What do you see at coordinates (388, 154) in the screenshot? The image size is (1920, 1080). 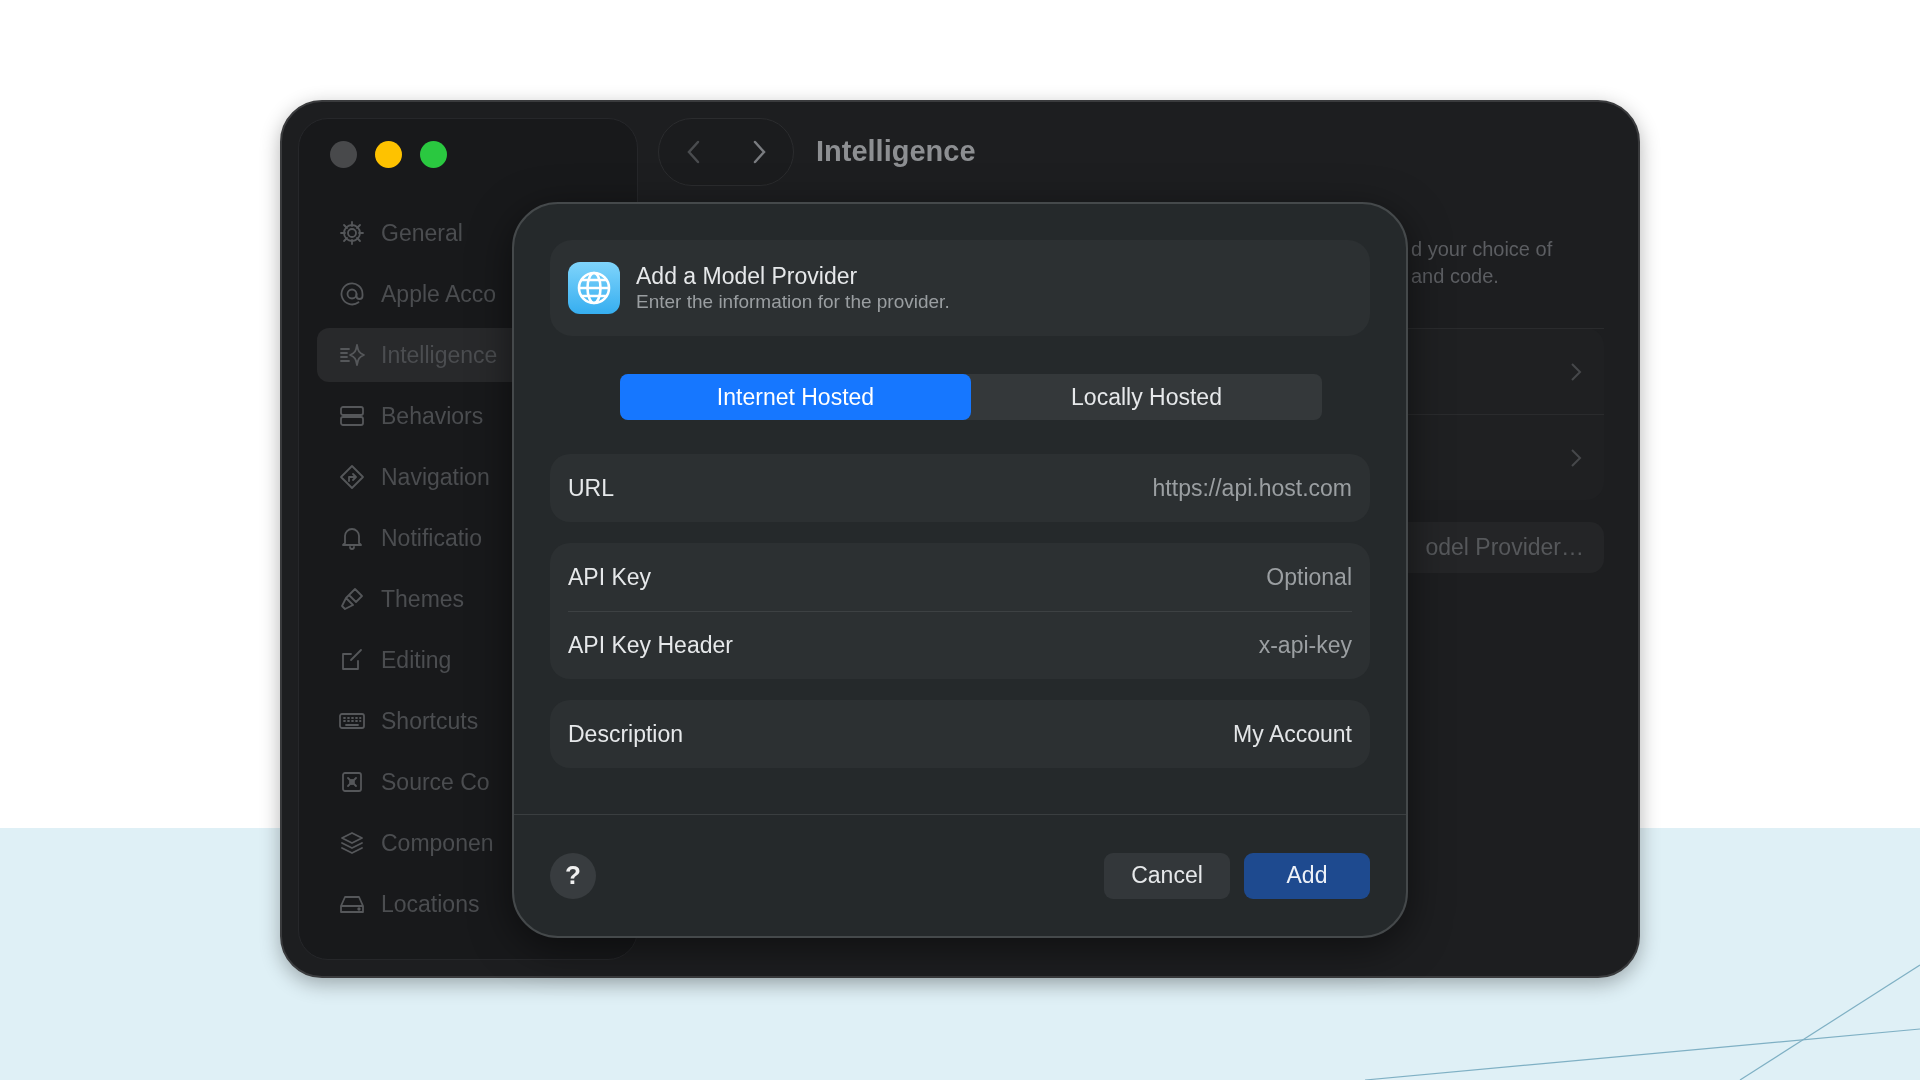 I see `minimize-window-icon` at bounding box center [388, 154].